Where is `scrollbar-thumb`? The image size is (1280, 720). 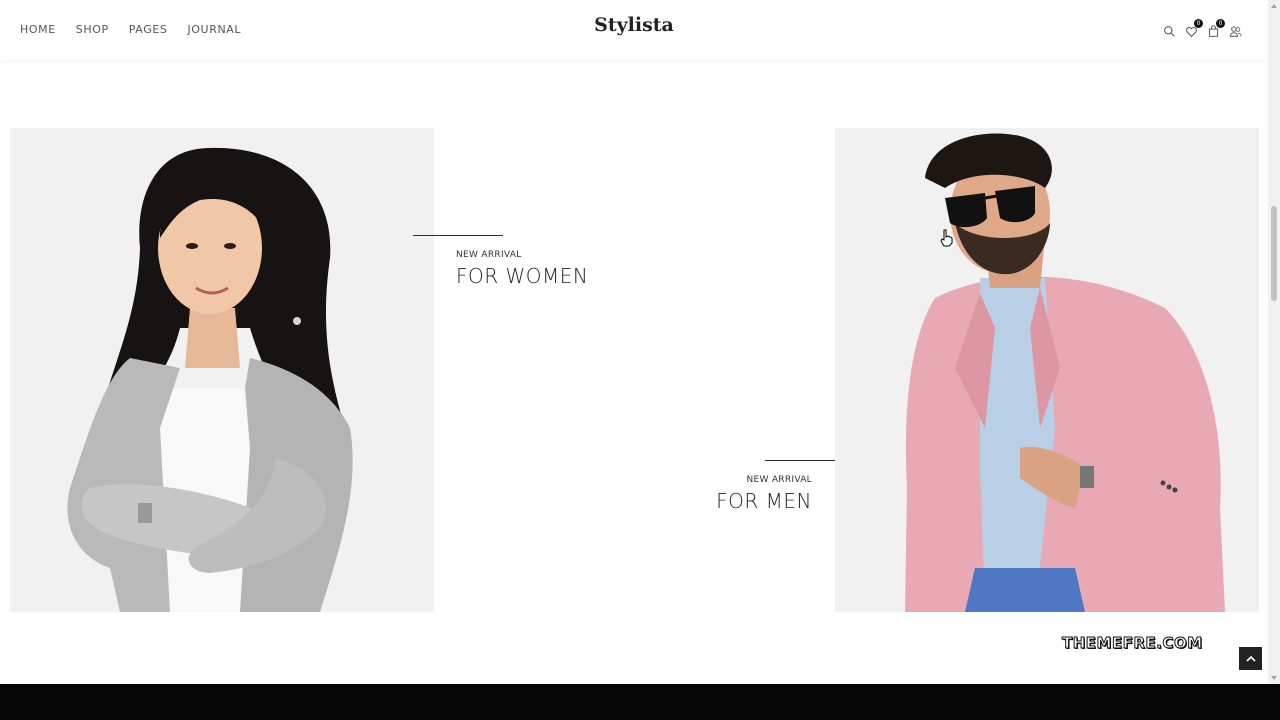
scrollbar-thumb is located at coordinates (1274, 253).